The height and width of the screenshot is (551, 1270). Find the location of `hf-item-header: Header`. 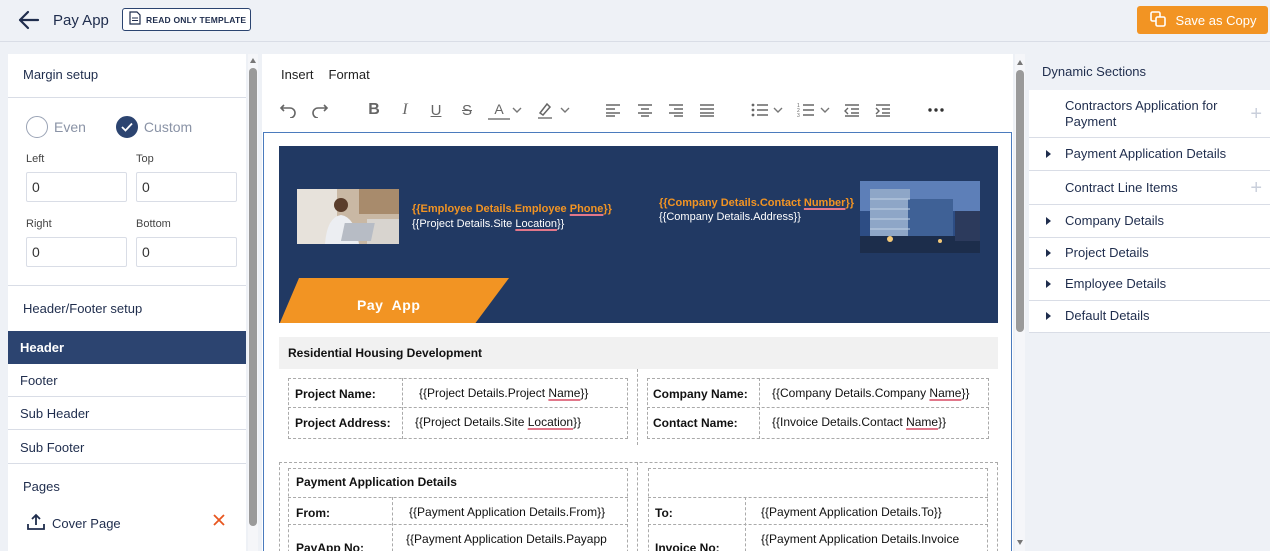

hf-item-header: Header is located at coordinates (127, 347).